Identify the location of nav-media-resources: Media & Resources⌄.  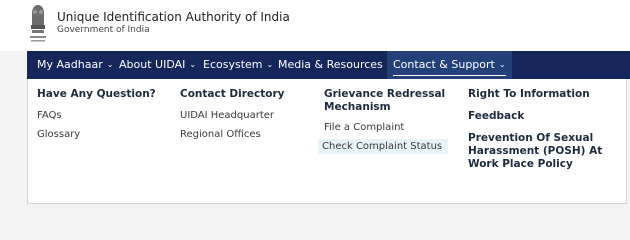
(336, 65).